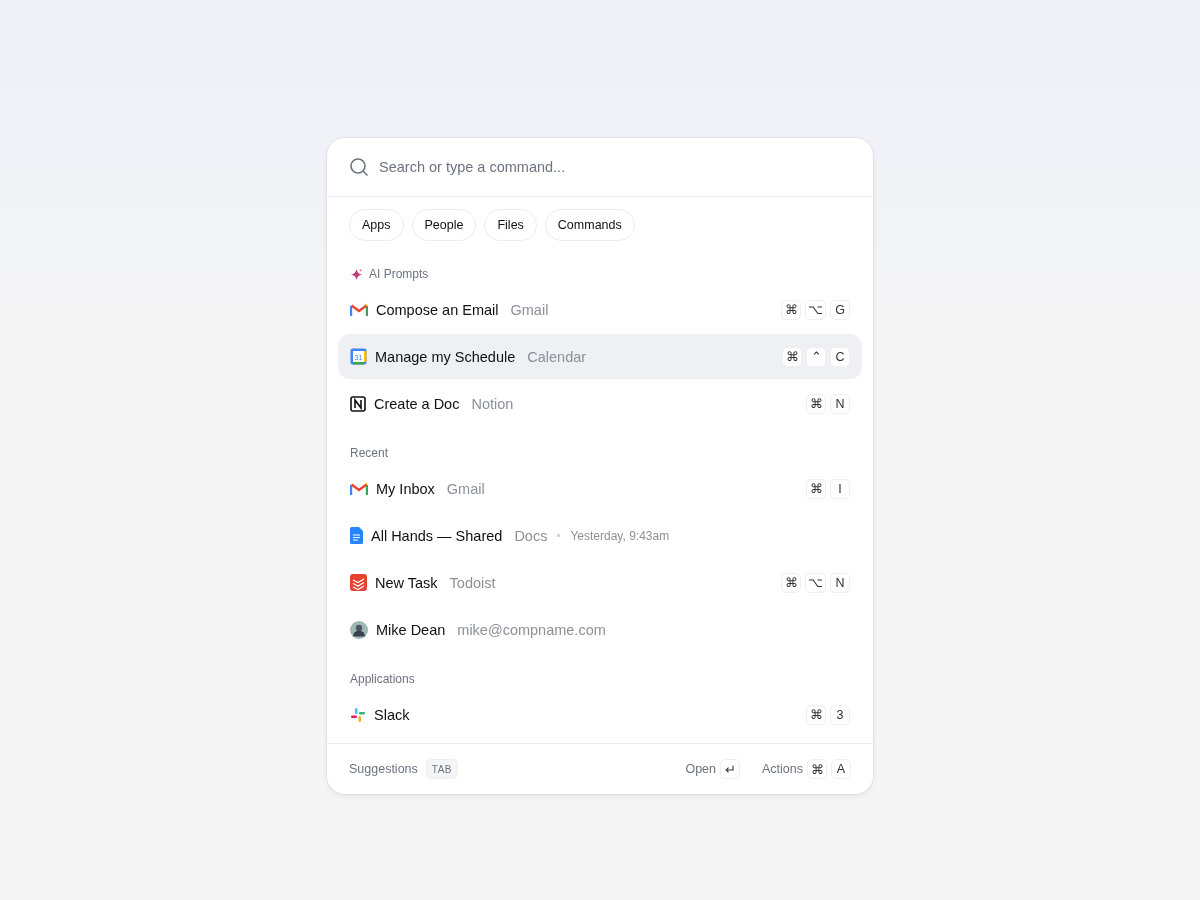 Image resolution: width=1200 pixels, height=900 pixels. What do you see at coordinates (411, 629) in the screenshot?
I see `item-title: Mike Dean` at bounding box center [411, 629].